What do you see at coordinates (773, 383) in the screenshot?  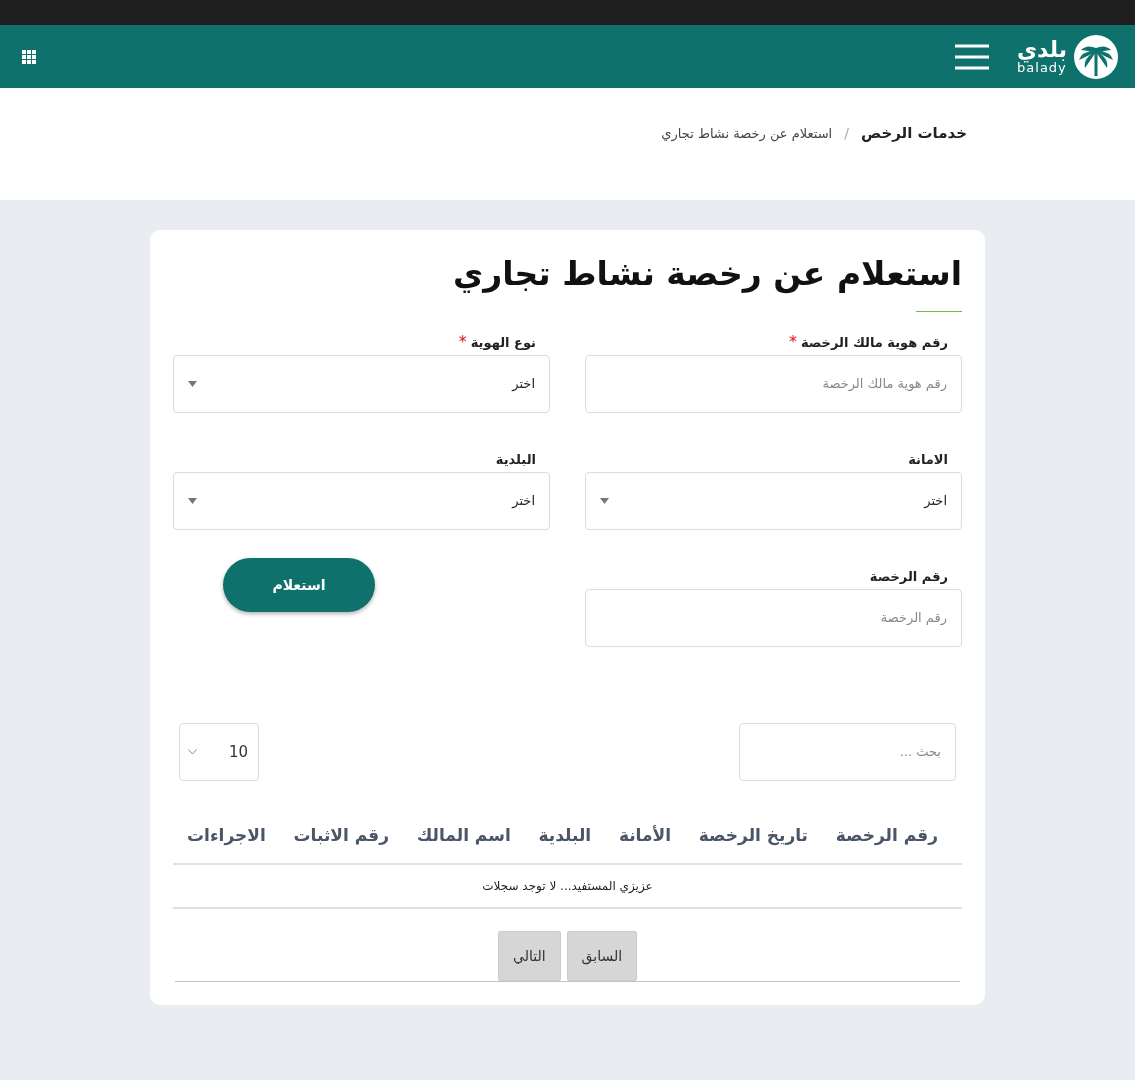 I see `text-field: رقم هوية مالك الرخصة` at bounding box center [773, 383].